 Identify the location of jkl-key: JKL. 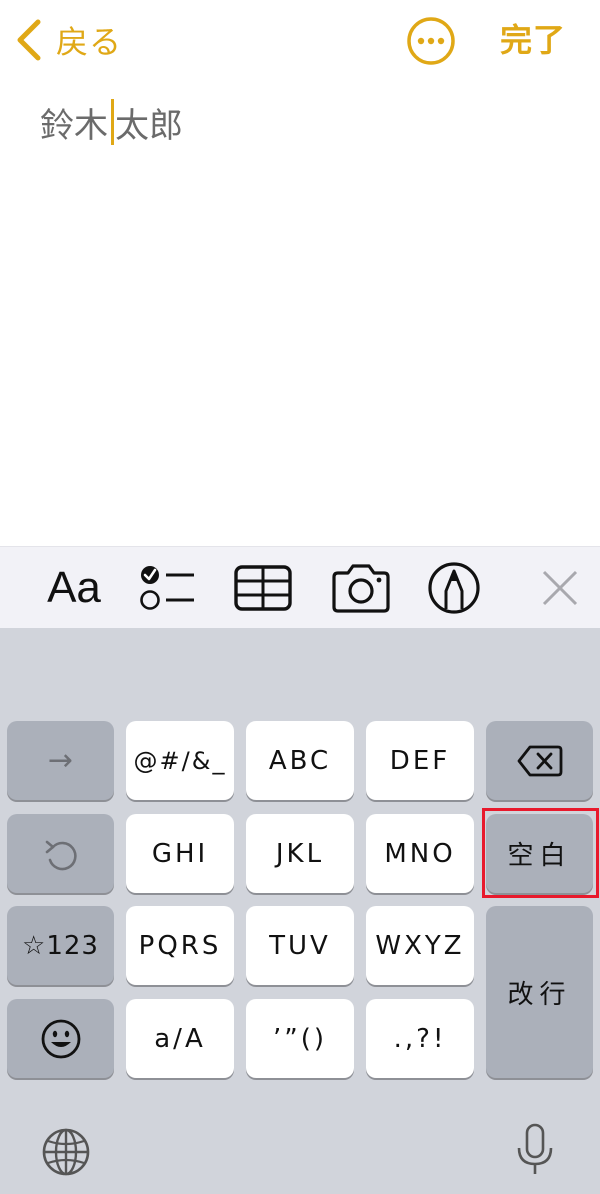
(300, 853).